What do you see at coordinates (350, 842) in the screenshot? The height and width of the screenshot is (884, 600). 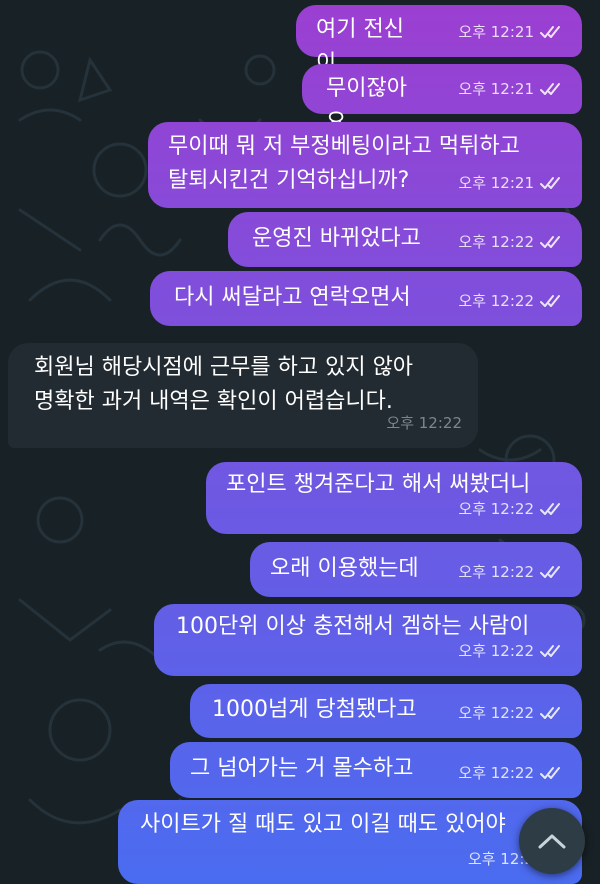 I see `outgoing-message-bubble: 사이트가 질 때도 있고 이길 때도 있어야 오후 12:2` at bounding box center [350, 842].